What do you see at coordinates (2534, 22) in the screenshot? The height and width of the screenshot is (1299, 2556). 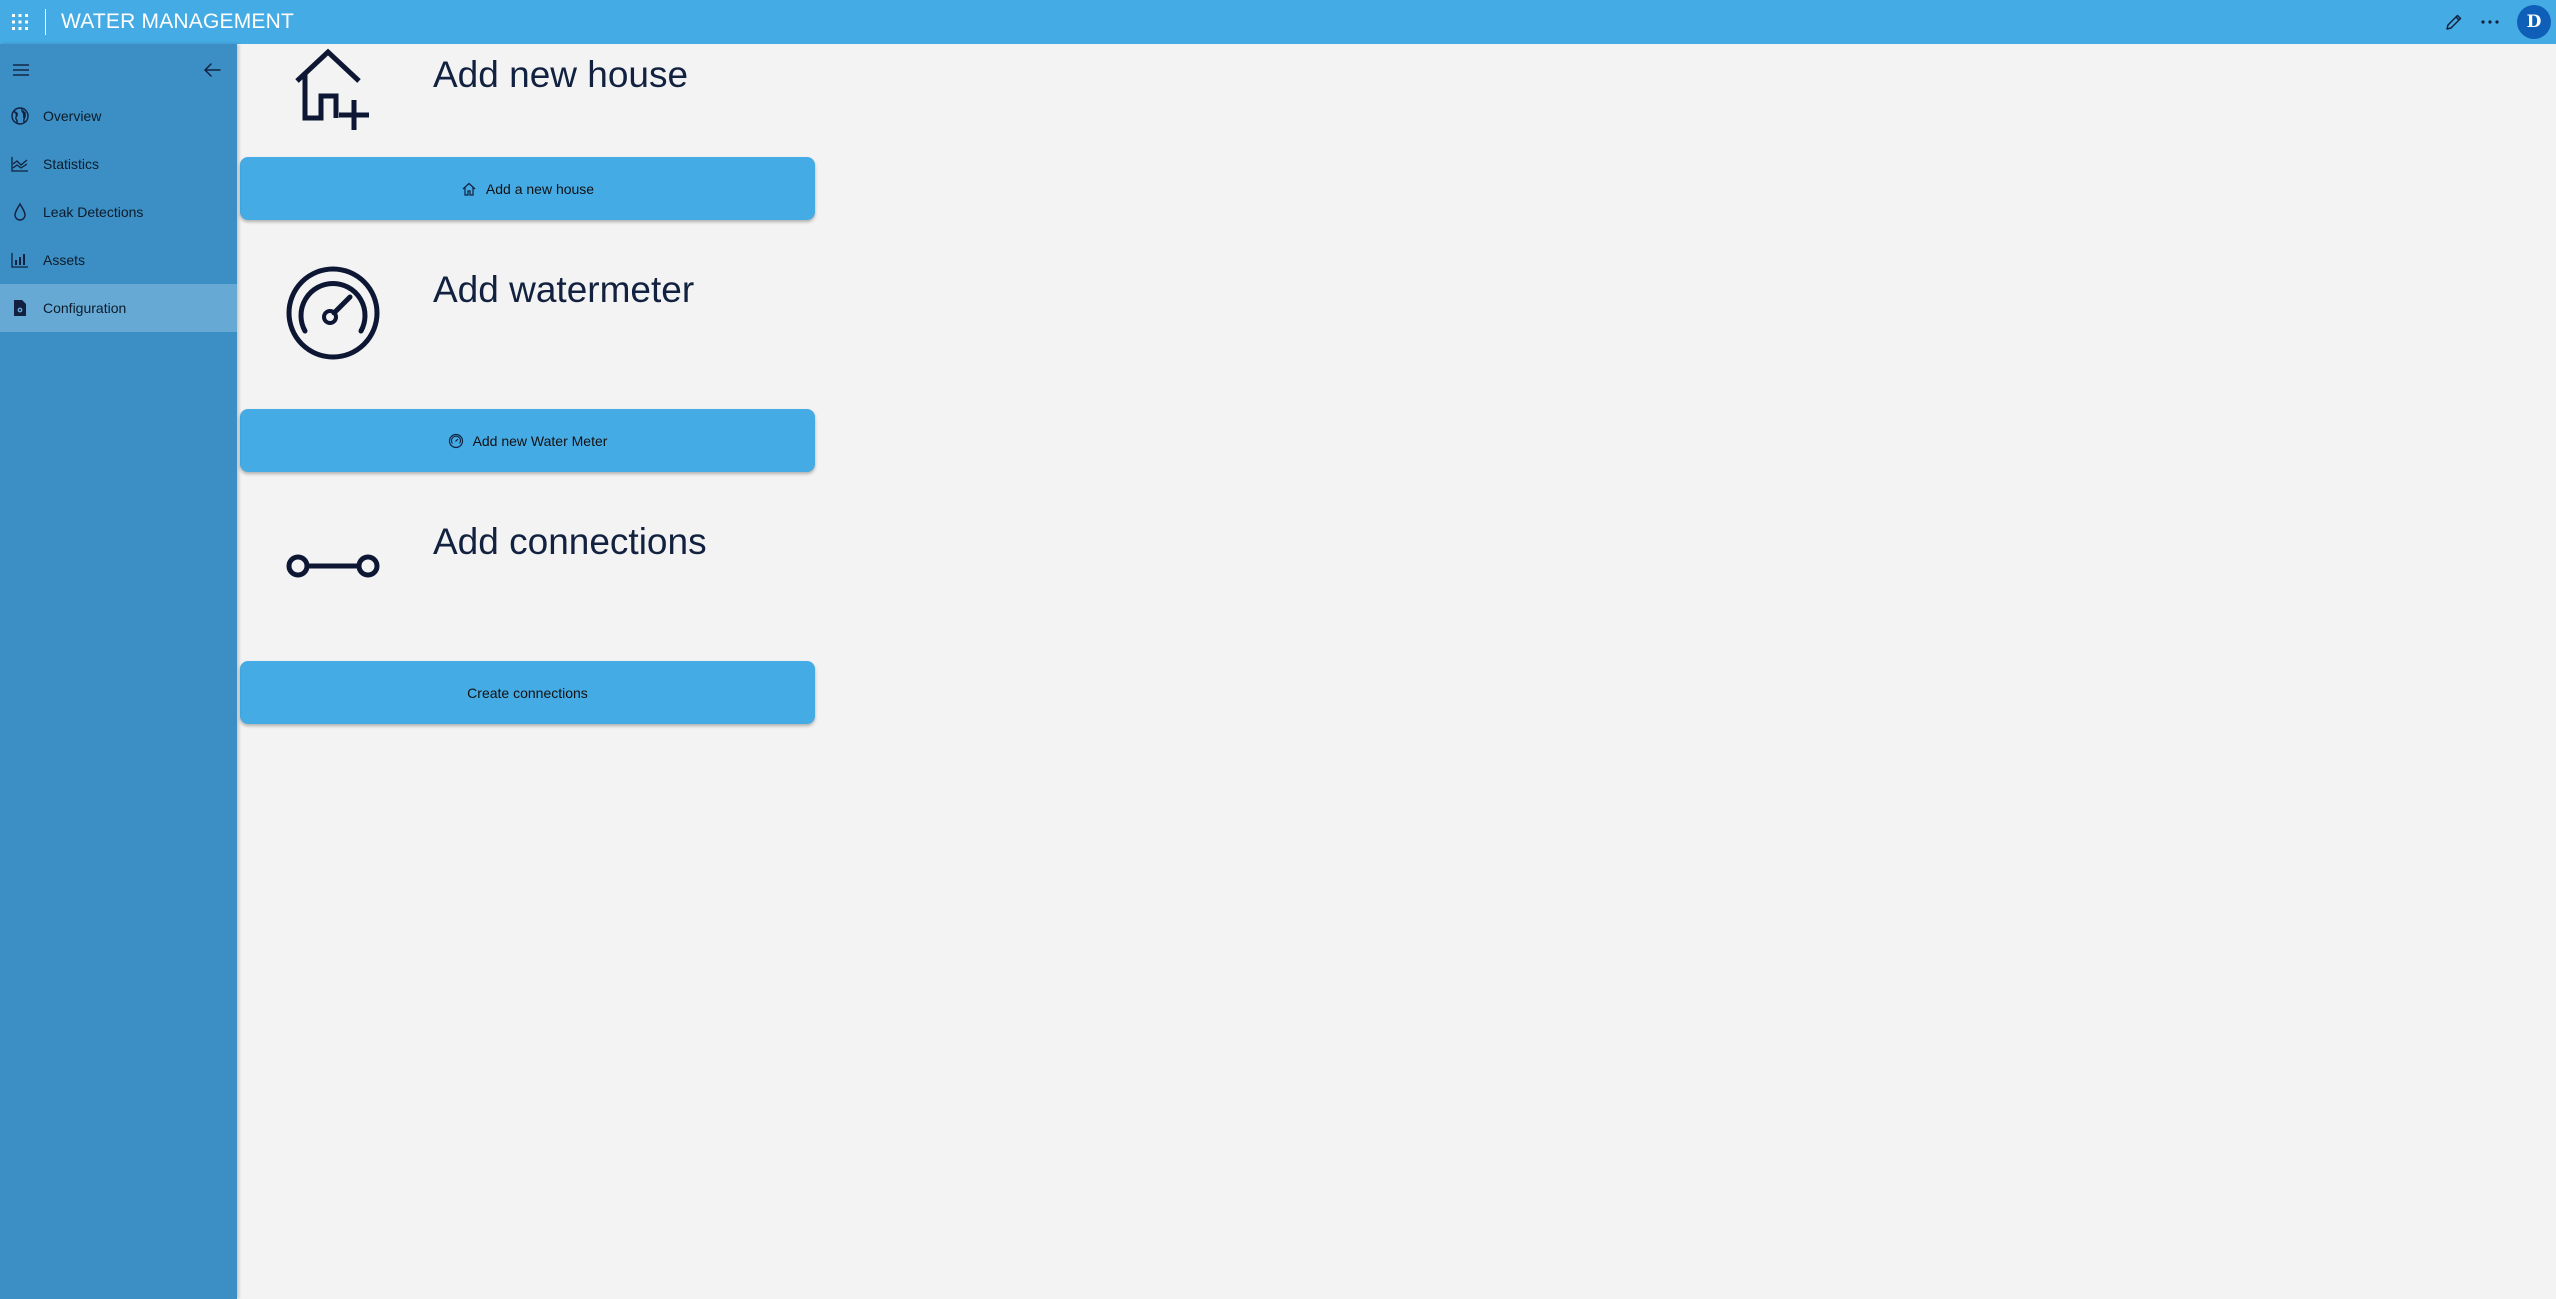 I see `user-avatar: D` at bounding box center [2534, 22].